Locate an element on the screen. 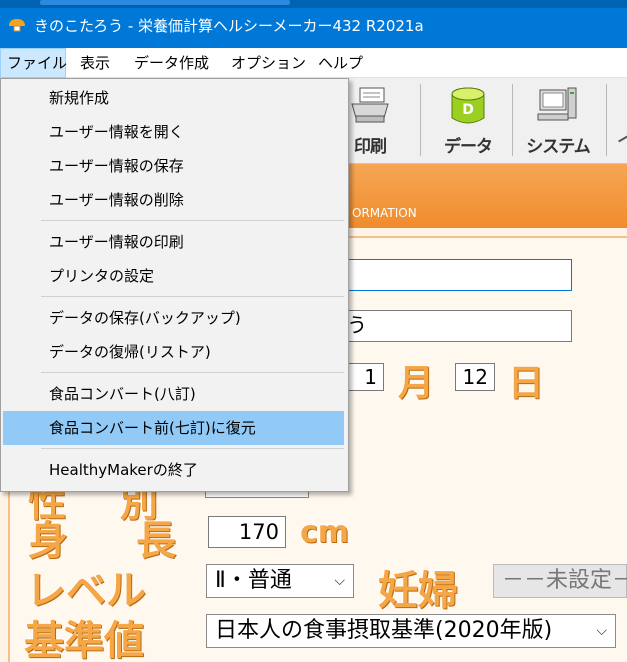 Image resolution: width=627 pixels, height=662 pixels. background-window-title is located at coordinates (165, 2).